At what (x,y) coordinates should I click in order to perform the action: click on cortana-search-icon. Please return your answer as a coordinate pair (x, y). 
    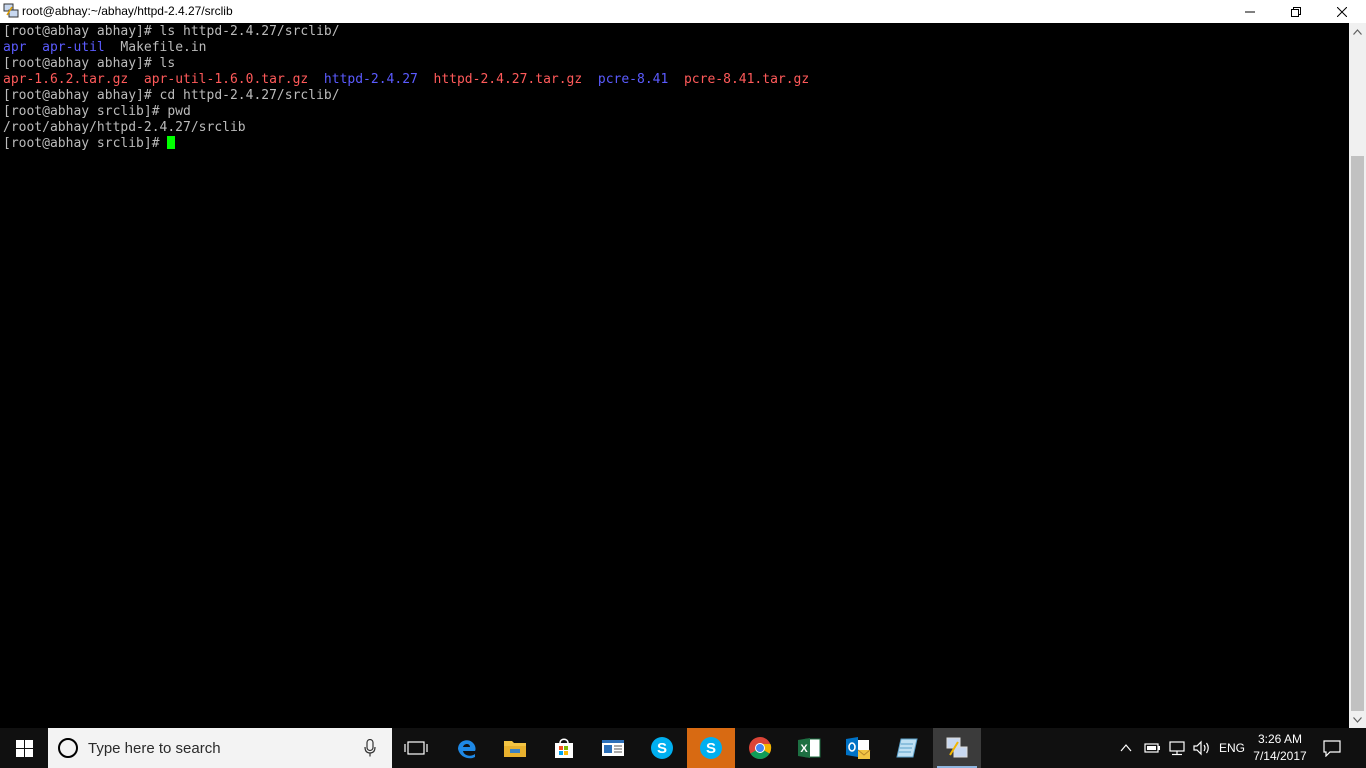
    Looking at the image, I should click on (68, 750).